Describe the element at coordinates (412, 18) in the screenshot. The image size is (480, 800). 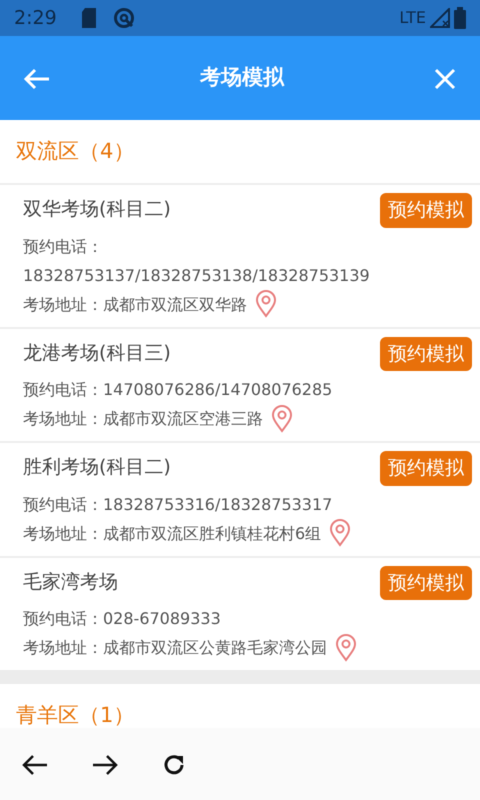
I see `network-type: LTE` at that location.